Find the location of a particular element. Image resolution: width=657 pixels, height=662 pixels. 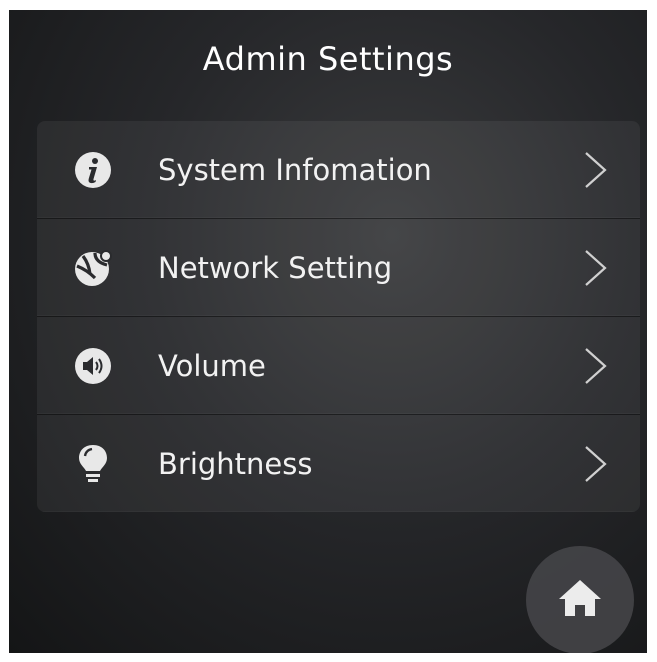

menu-item-brightness: Brightness is located at coordinates (338, 463).